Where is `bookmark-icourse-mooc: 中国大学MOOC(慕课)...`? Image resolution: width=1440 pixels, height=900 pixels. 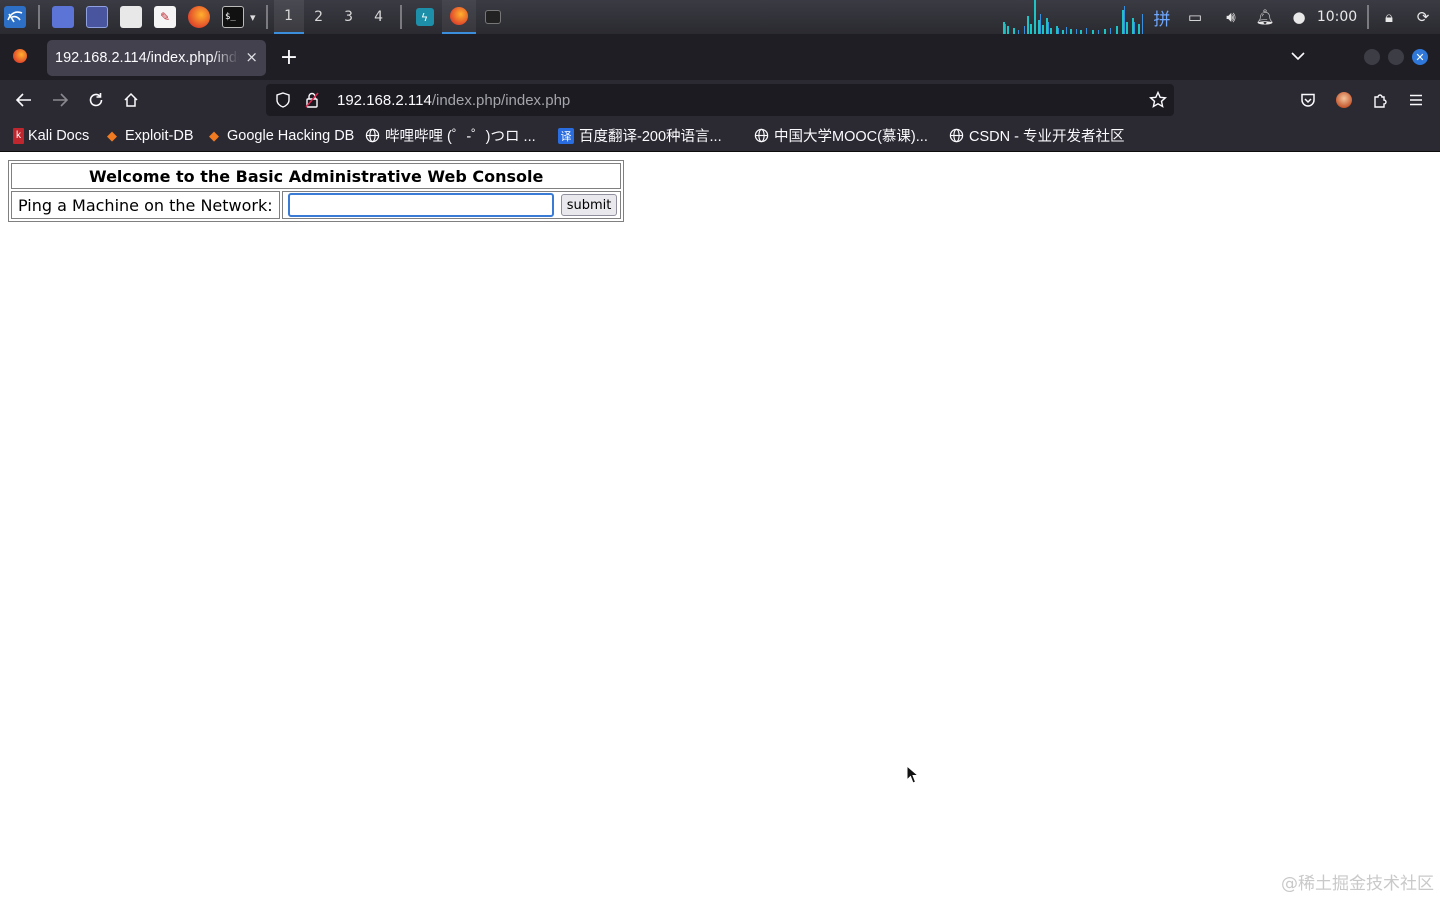
bookmark-icourse-mooc: 中国大学MOOC(慕课)... is located at coordinates (840, 135).